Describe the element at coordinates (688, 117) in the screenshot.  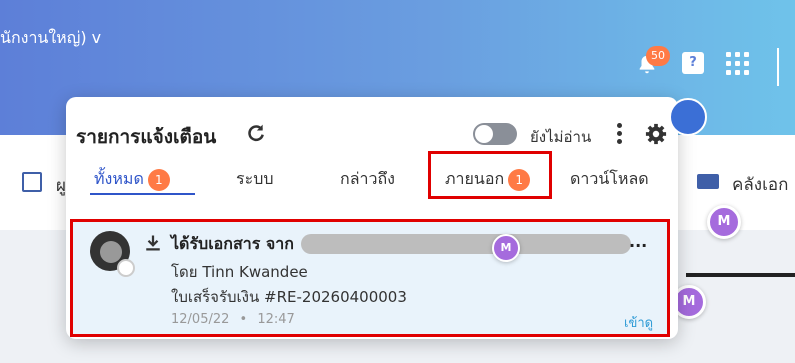
I see `user-avatar` at that location.